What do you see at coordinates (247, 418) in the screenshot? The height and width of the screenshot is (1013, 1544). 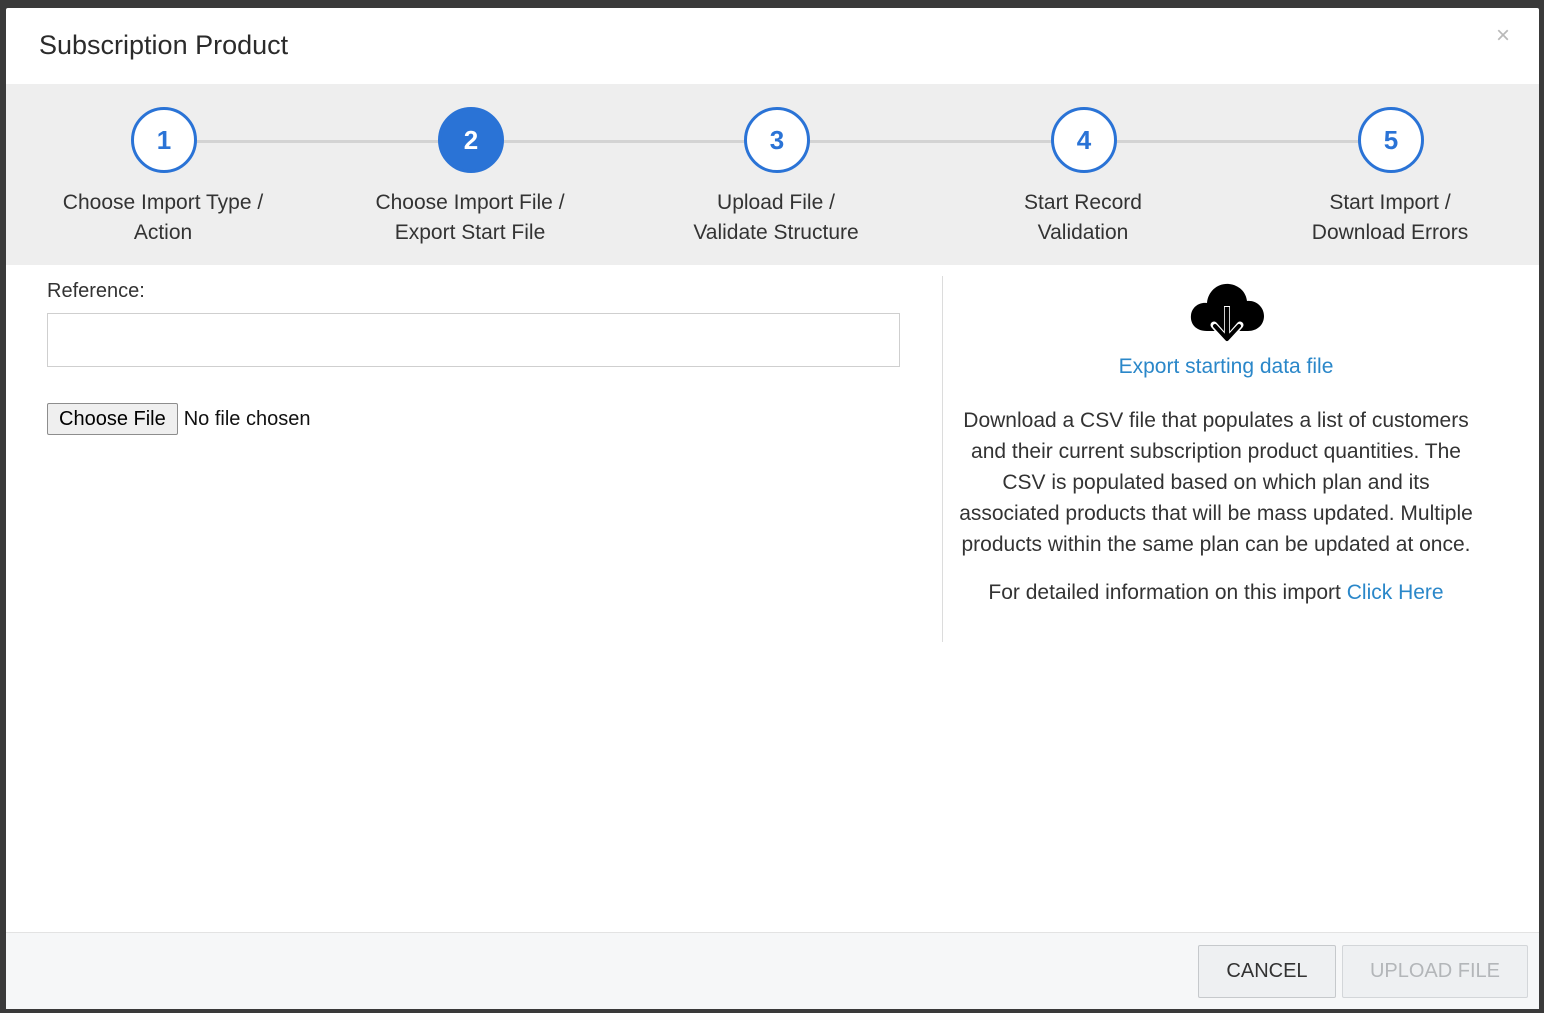 I see `file-status-text: No file chosen` at bounding box center [247, 418].